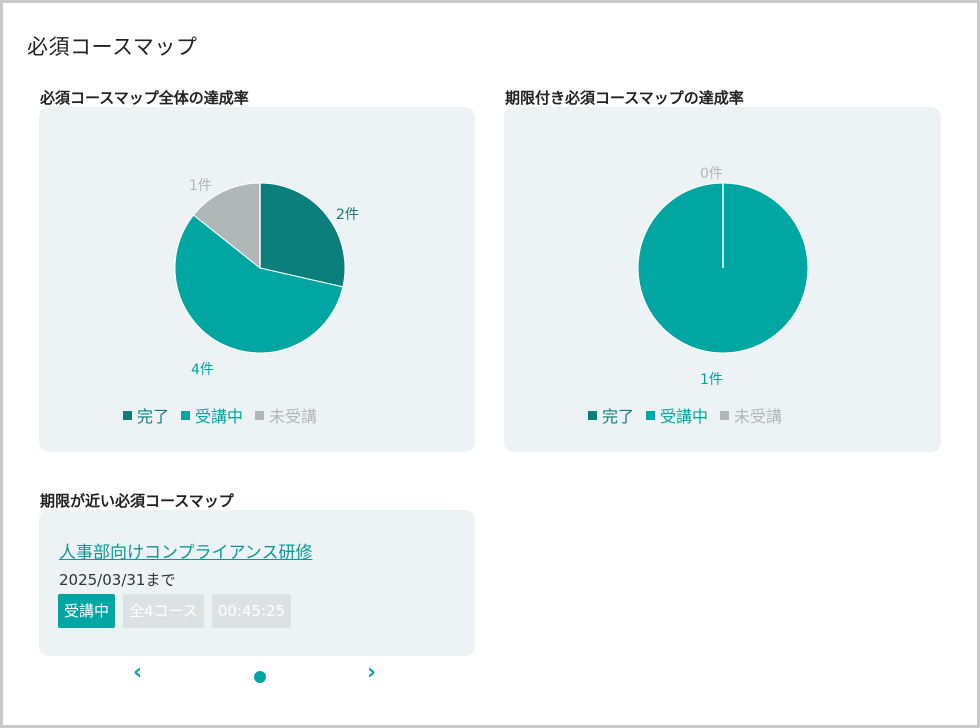 The width and height of the screenshot is (980, 728). I want to click on course-tags: 受講中 全4コース 00:45:25, so click(175, 611).